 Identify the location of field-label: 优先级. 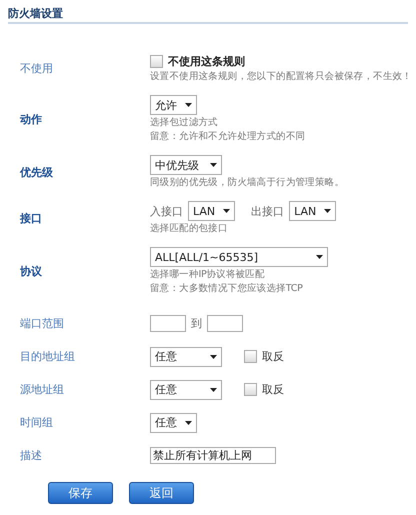
(37, 172).